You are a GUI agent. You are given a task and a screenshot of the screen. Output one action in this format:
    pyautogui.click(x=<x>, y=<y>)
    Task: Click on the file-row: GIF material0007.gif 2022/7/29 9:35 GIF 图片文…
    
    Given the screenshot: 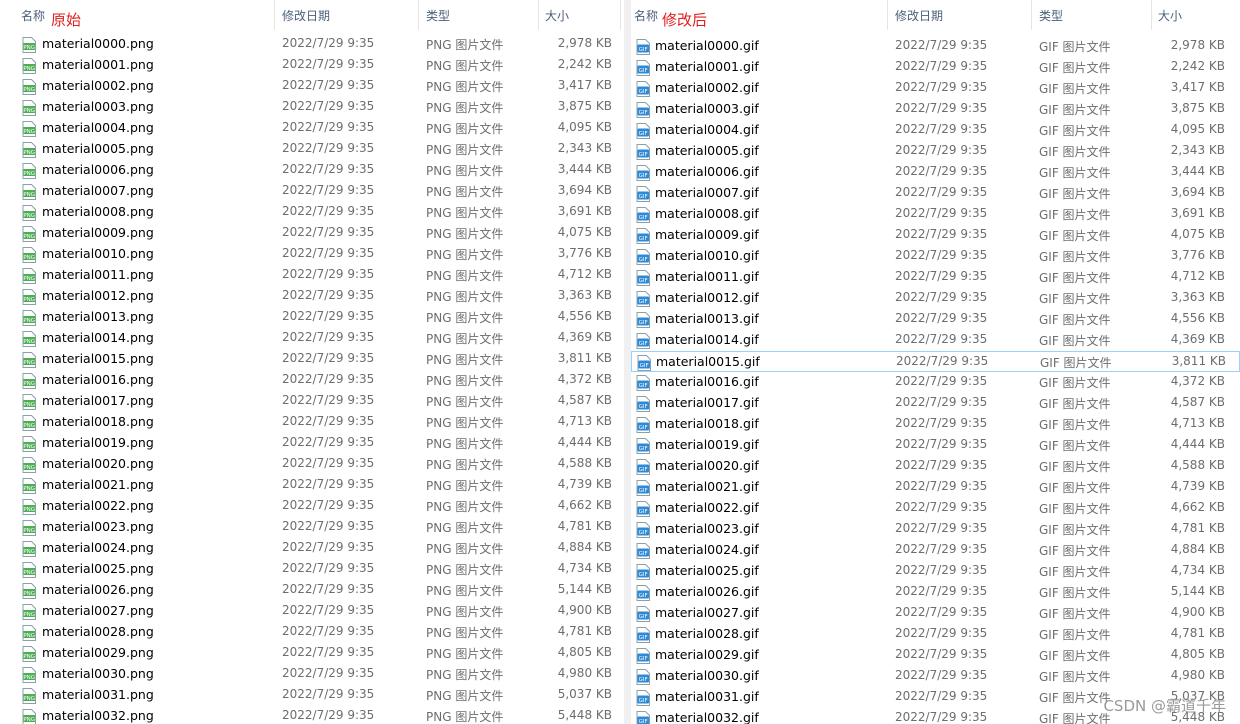 What is the action you would take?
    pyautogui.click(x=935, y=193)
    